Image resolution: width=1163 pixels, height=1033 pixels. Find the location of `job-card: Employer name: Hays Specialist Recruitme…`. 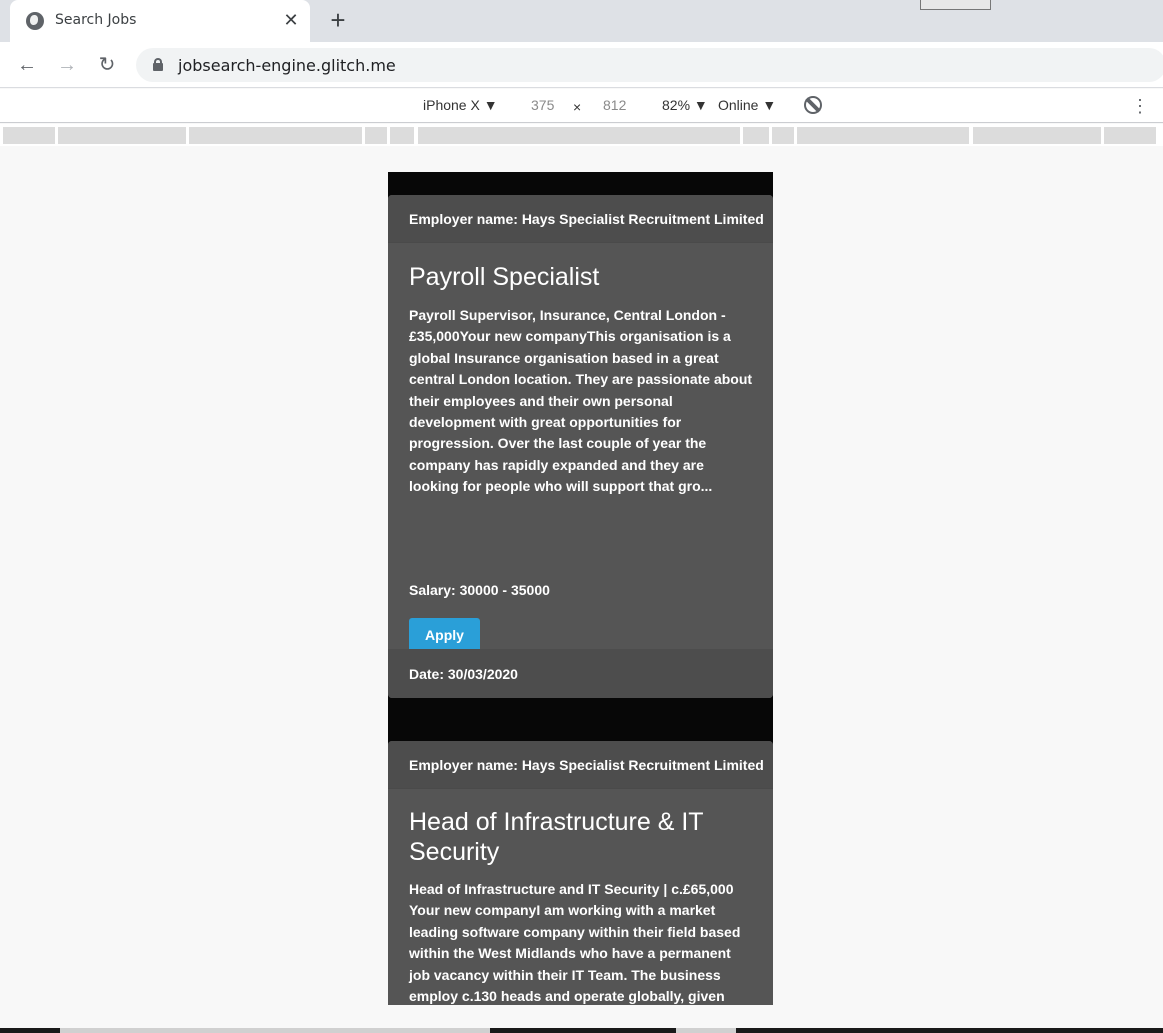

job-card: Employer name: Hays Specialist Recruitme… is located at coordinates (580, 873).